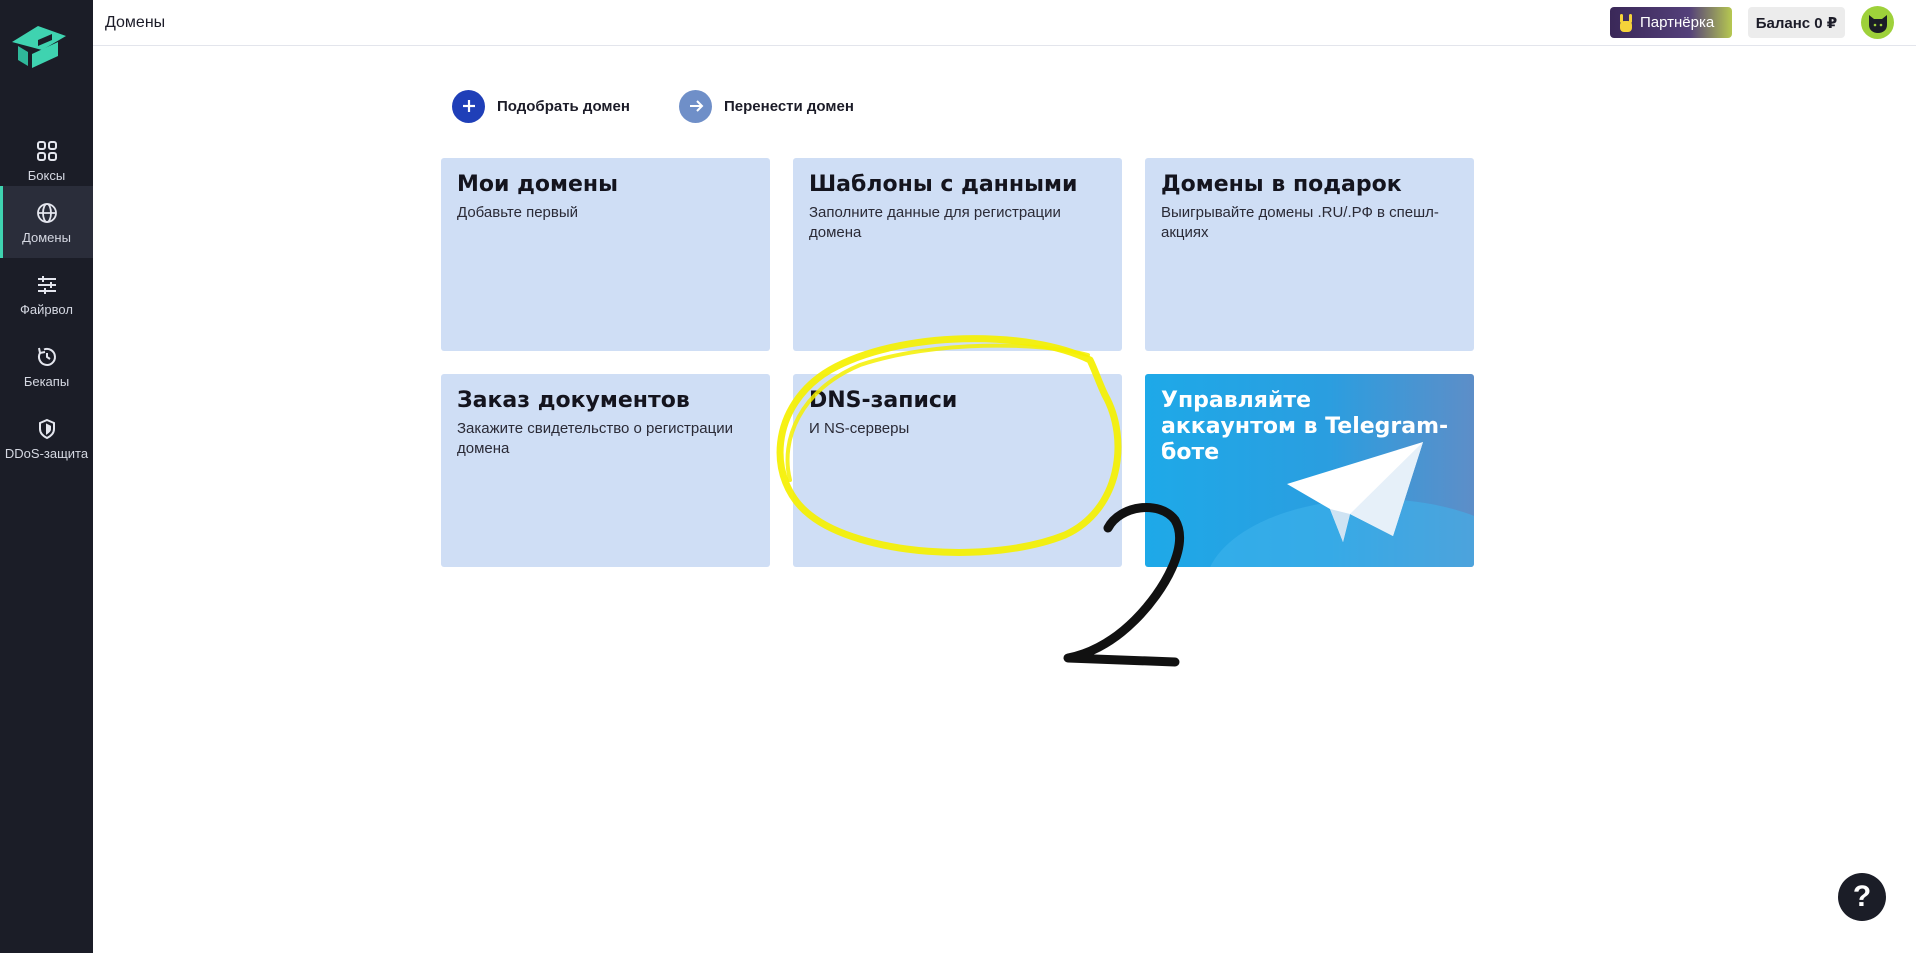 The height and width of the screenshot is (953, 1916). What do you see at coordinates (46, 429) in the screenshot?
I see `shield-icon` at bounding box center [46, 429].